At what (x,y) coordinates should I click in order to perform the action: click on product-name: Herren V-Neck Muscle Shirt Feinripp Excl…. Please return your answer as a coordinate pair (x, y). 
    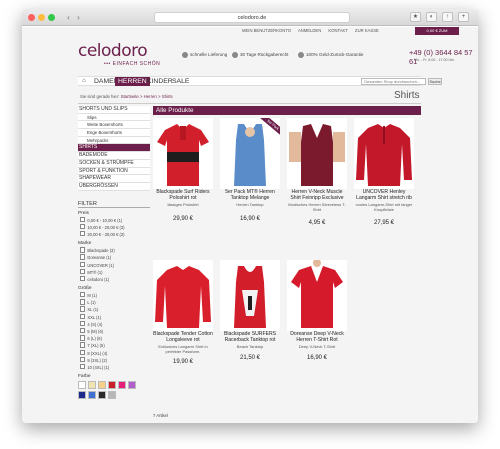
    Looking at the image, I should click on (317, 195).